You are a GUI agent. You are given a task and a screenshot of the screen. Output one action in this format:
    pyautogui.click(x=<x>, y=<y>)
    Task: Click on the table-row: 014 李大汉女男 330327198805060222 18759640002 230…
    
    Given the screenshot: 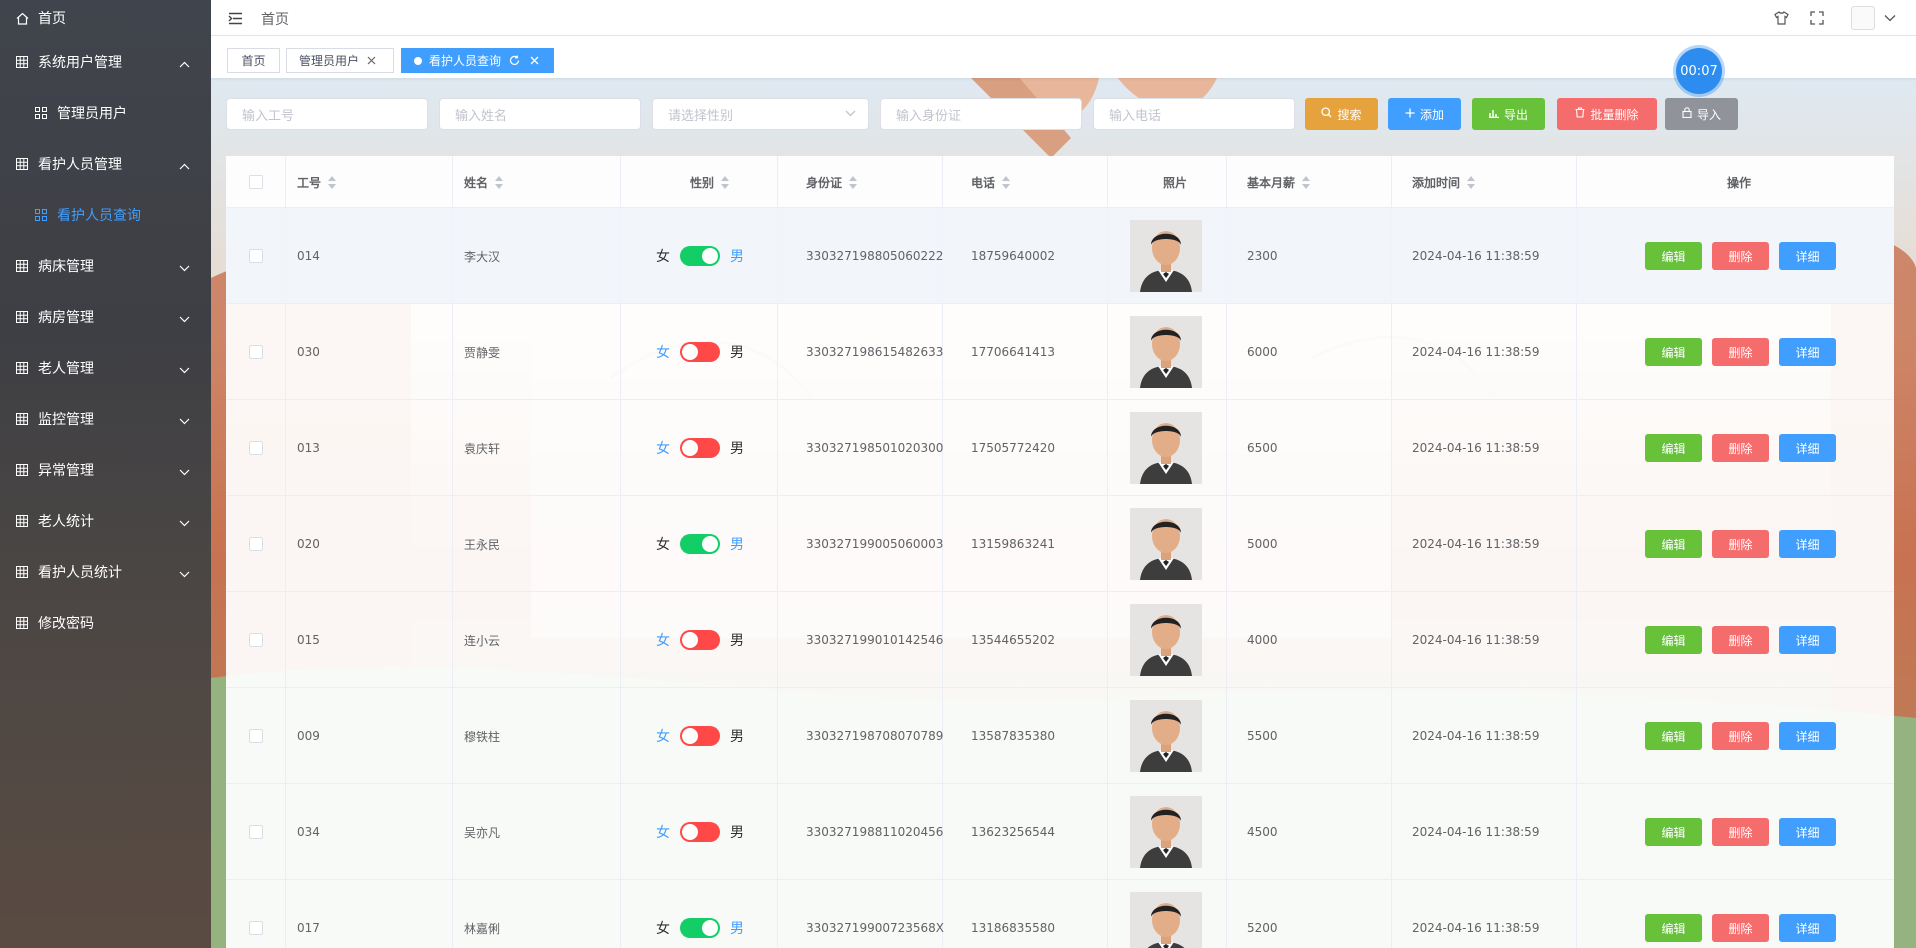 What is the action you would take?
    pyautogui.click(x=1060, y=256)
    